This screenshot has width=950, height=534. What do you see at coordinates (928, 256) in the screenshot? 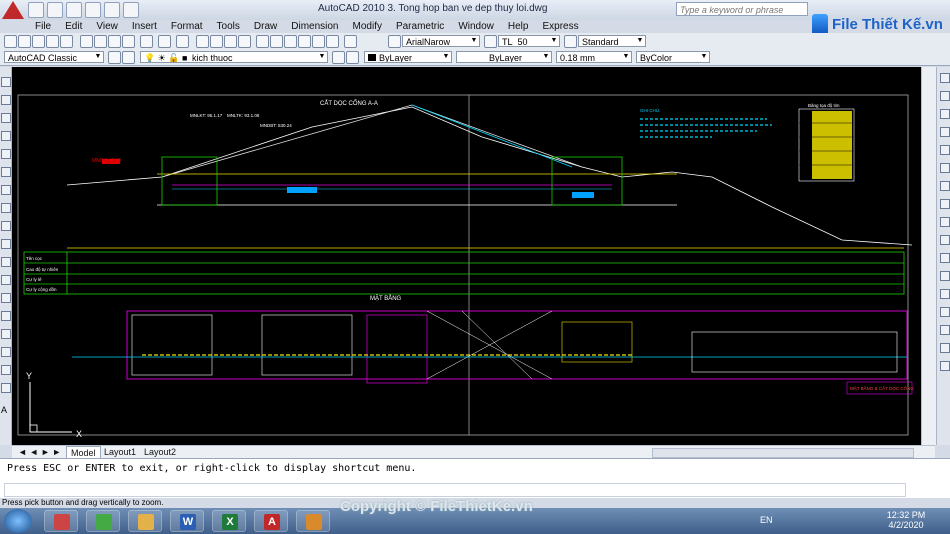
I see `vertical-scrollbar` at bounding box center [928, 256].